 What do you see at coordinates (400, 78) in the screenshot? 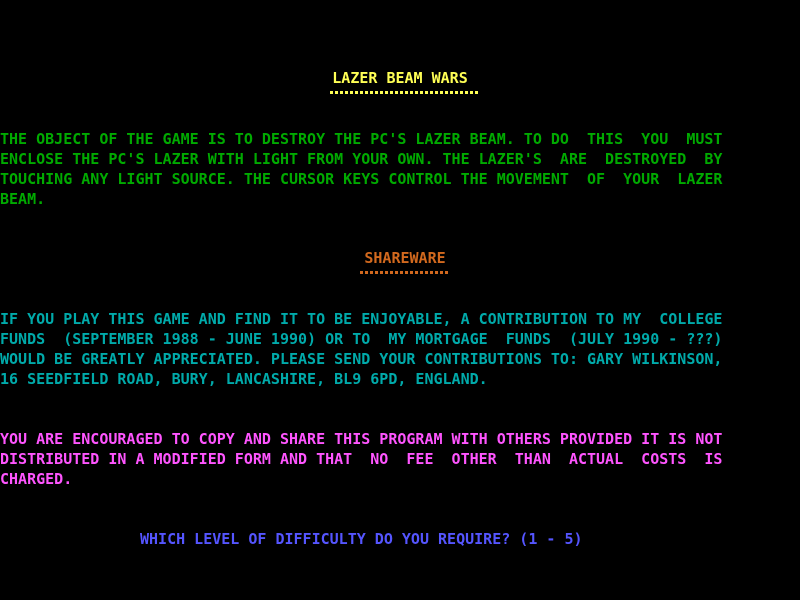
I see `game-title: LAZER BEAM WARS` at bounding box center [400, 78].